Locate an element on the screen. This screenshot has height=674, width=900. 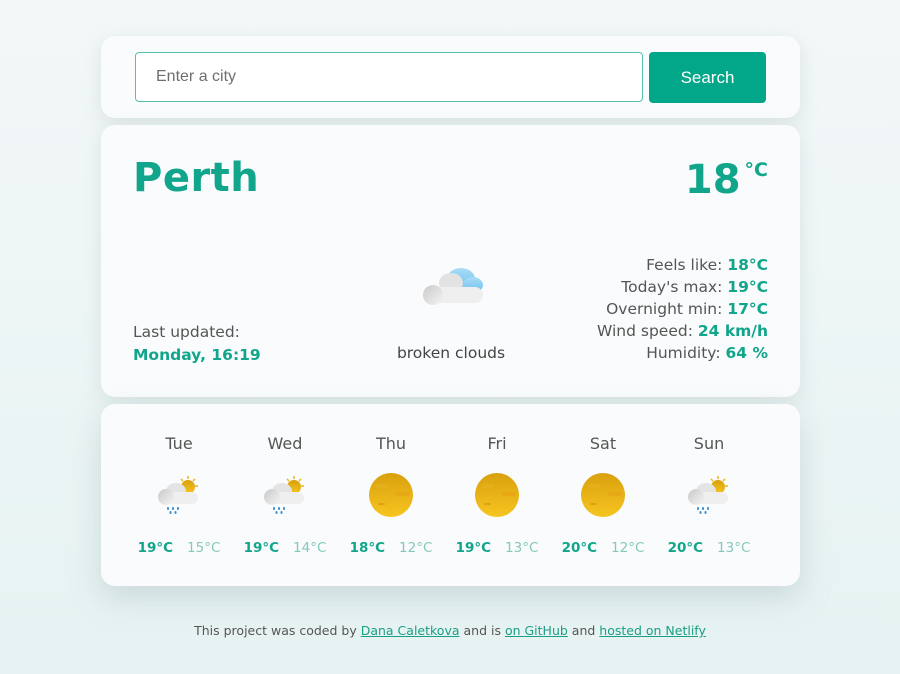
detail-feels-like: Feels like: 18°C is located at coordinates (682, 265).